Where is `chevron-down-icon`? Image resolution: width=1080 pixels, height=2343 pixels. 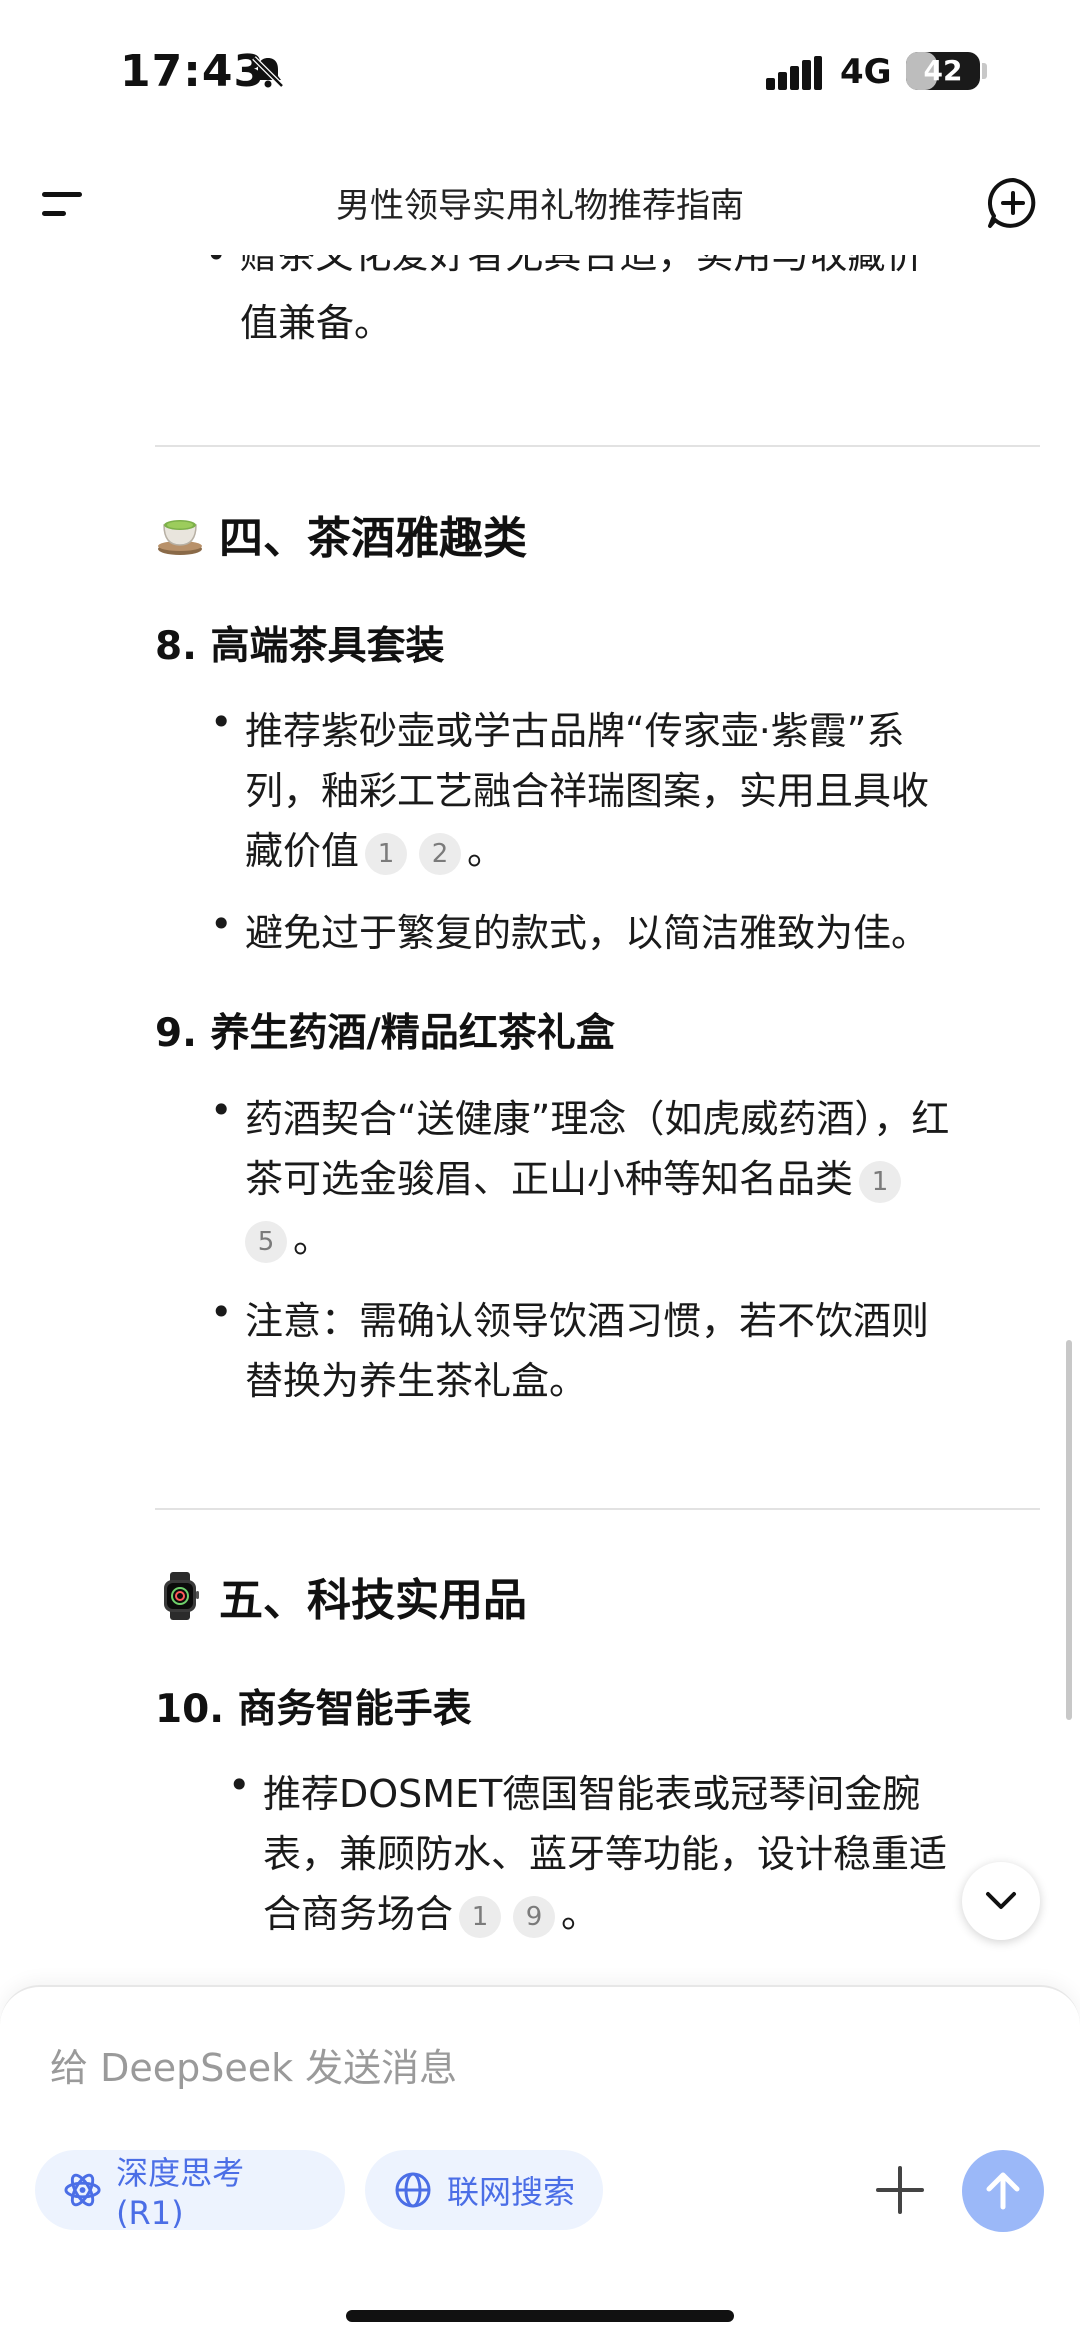
chevron-down-icon is located at coordinates (1001, 1900).